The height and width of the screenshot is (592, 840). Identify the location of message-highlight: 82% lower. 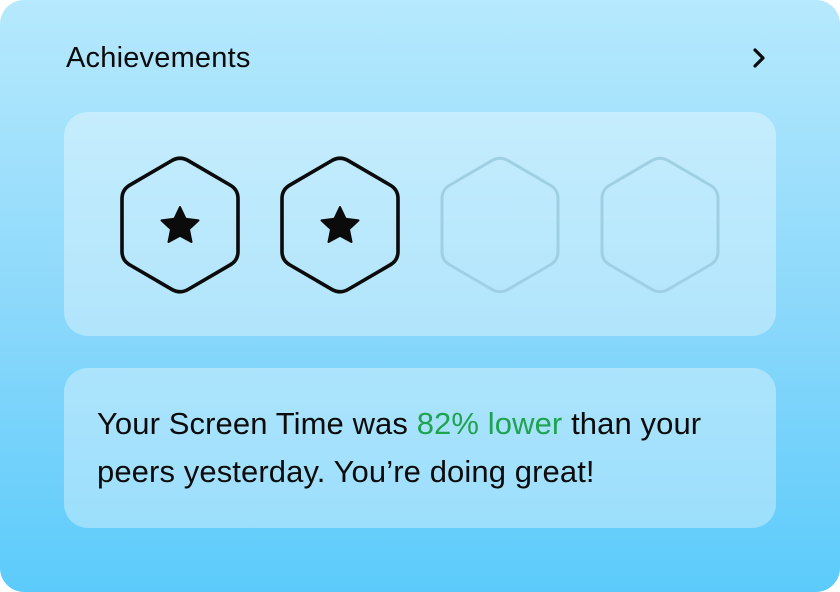
(489, 423).